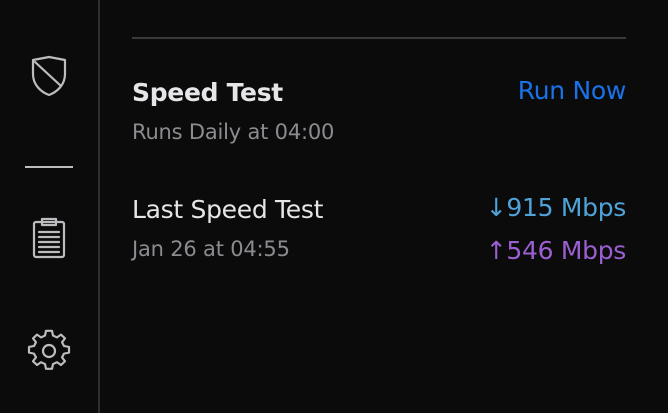 This screenshot has height=413, width=668. I want to click on upload-speed: ↑546 Mbps, so click(556, 250).